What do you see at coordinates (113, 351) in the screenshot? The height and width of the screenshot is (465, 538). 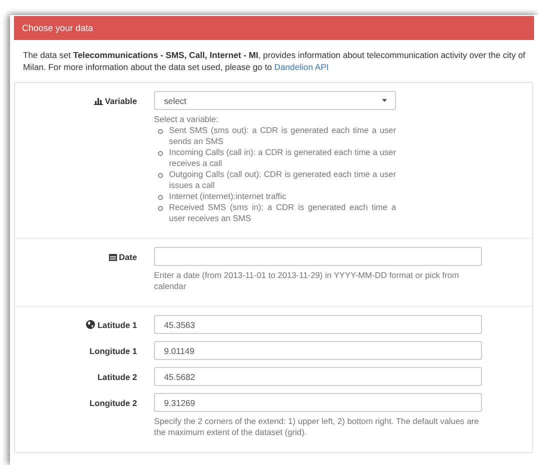 I see `field-label: Longitude 1` at bounding box center [113, 351].